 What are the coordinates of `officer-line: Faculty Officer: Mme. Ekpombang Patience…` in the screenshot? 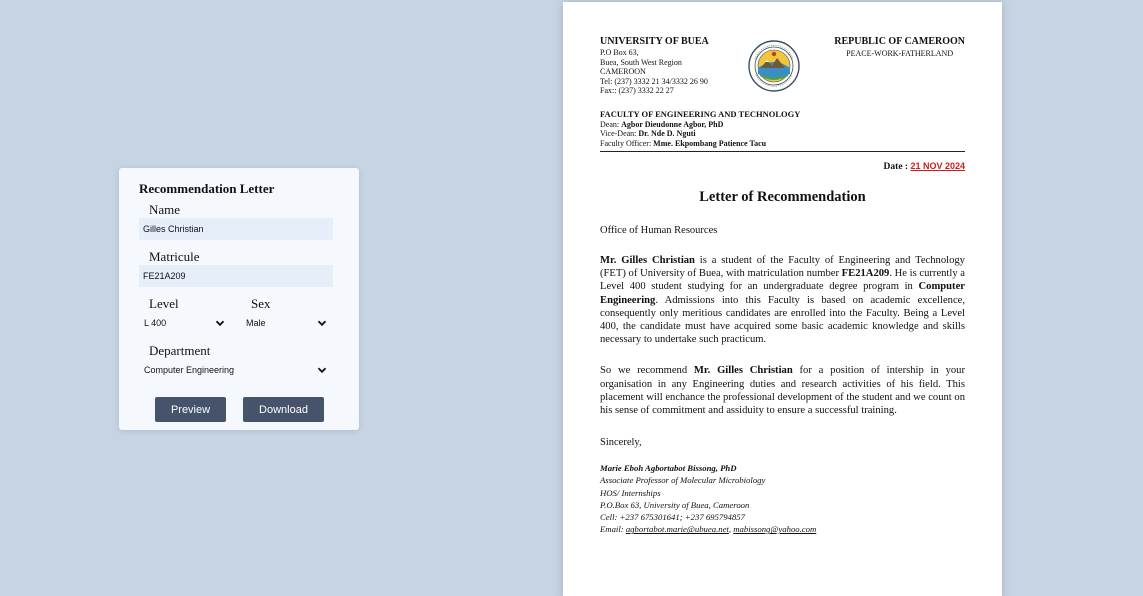 It's located at (782, 144).